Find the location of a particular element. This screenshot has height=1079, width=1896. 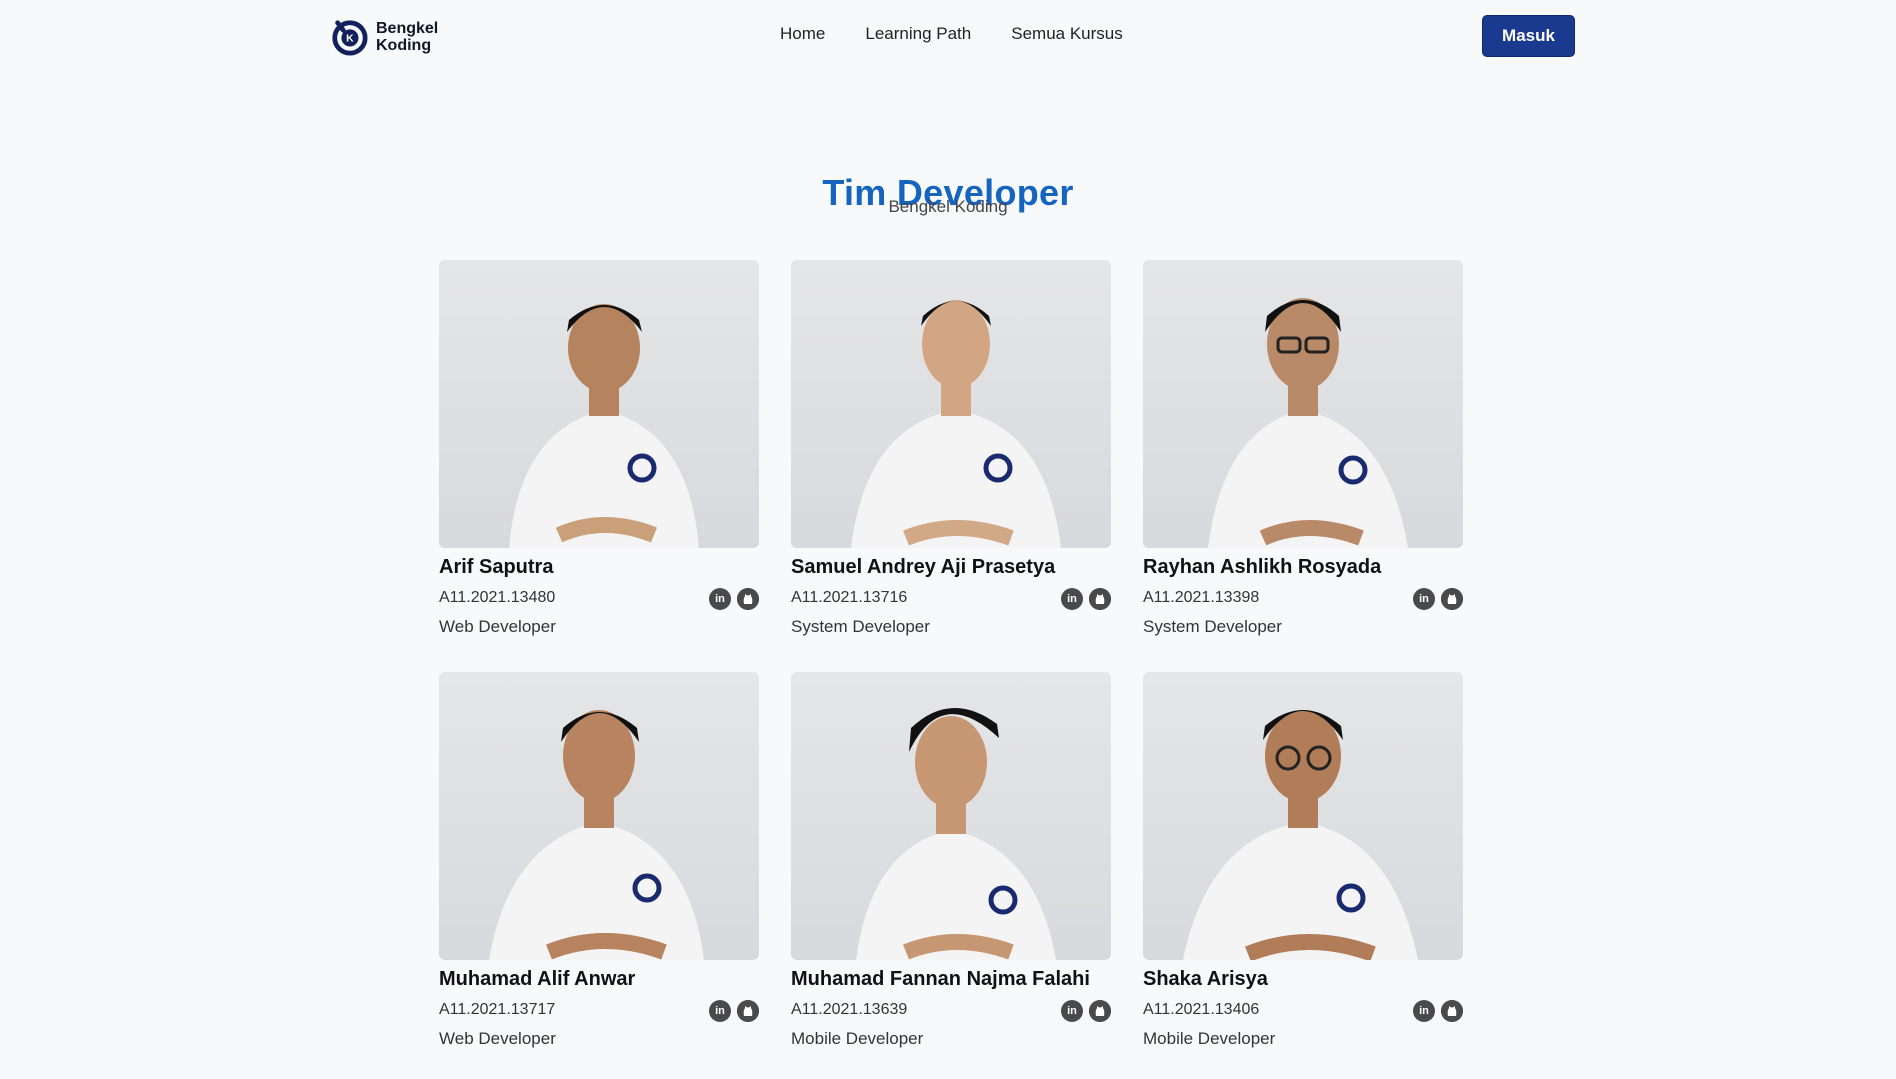

svg-text: K is located at coordinates (350, 39).